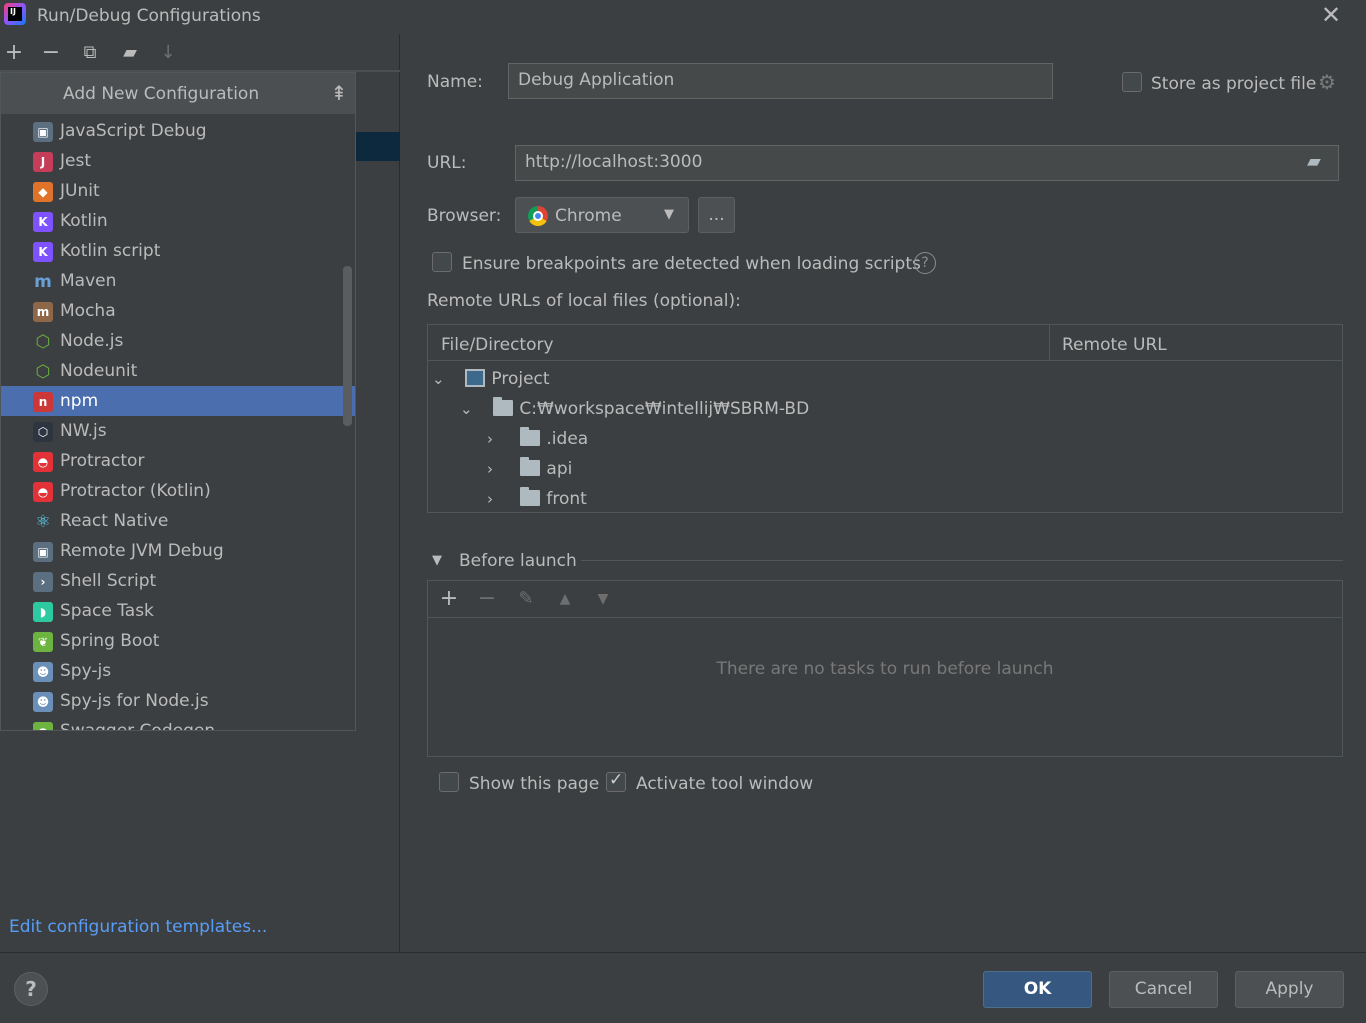 The width and height of the screenshot is (1366, 1023). What do you see at coordinates (161, 94) in the screenshot?
I see `popup-title: Add New Configuration` at bounding box center [161, 94].